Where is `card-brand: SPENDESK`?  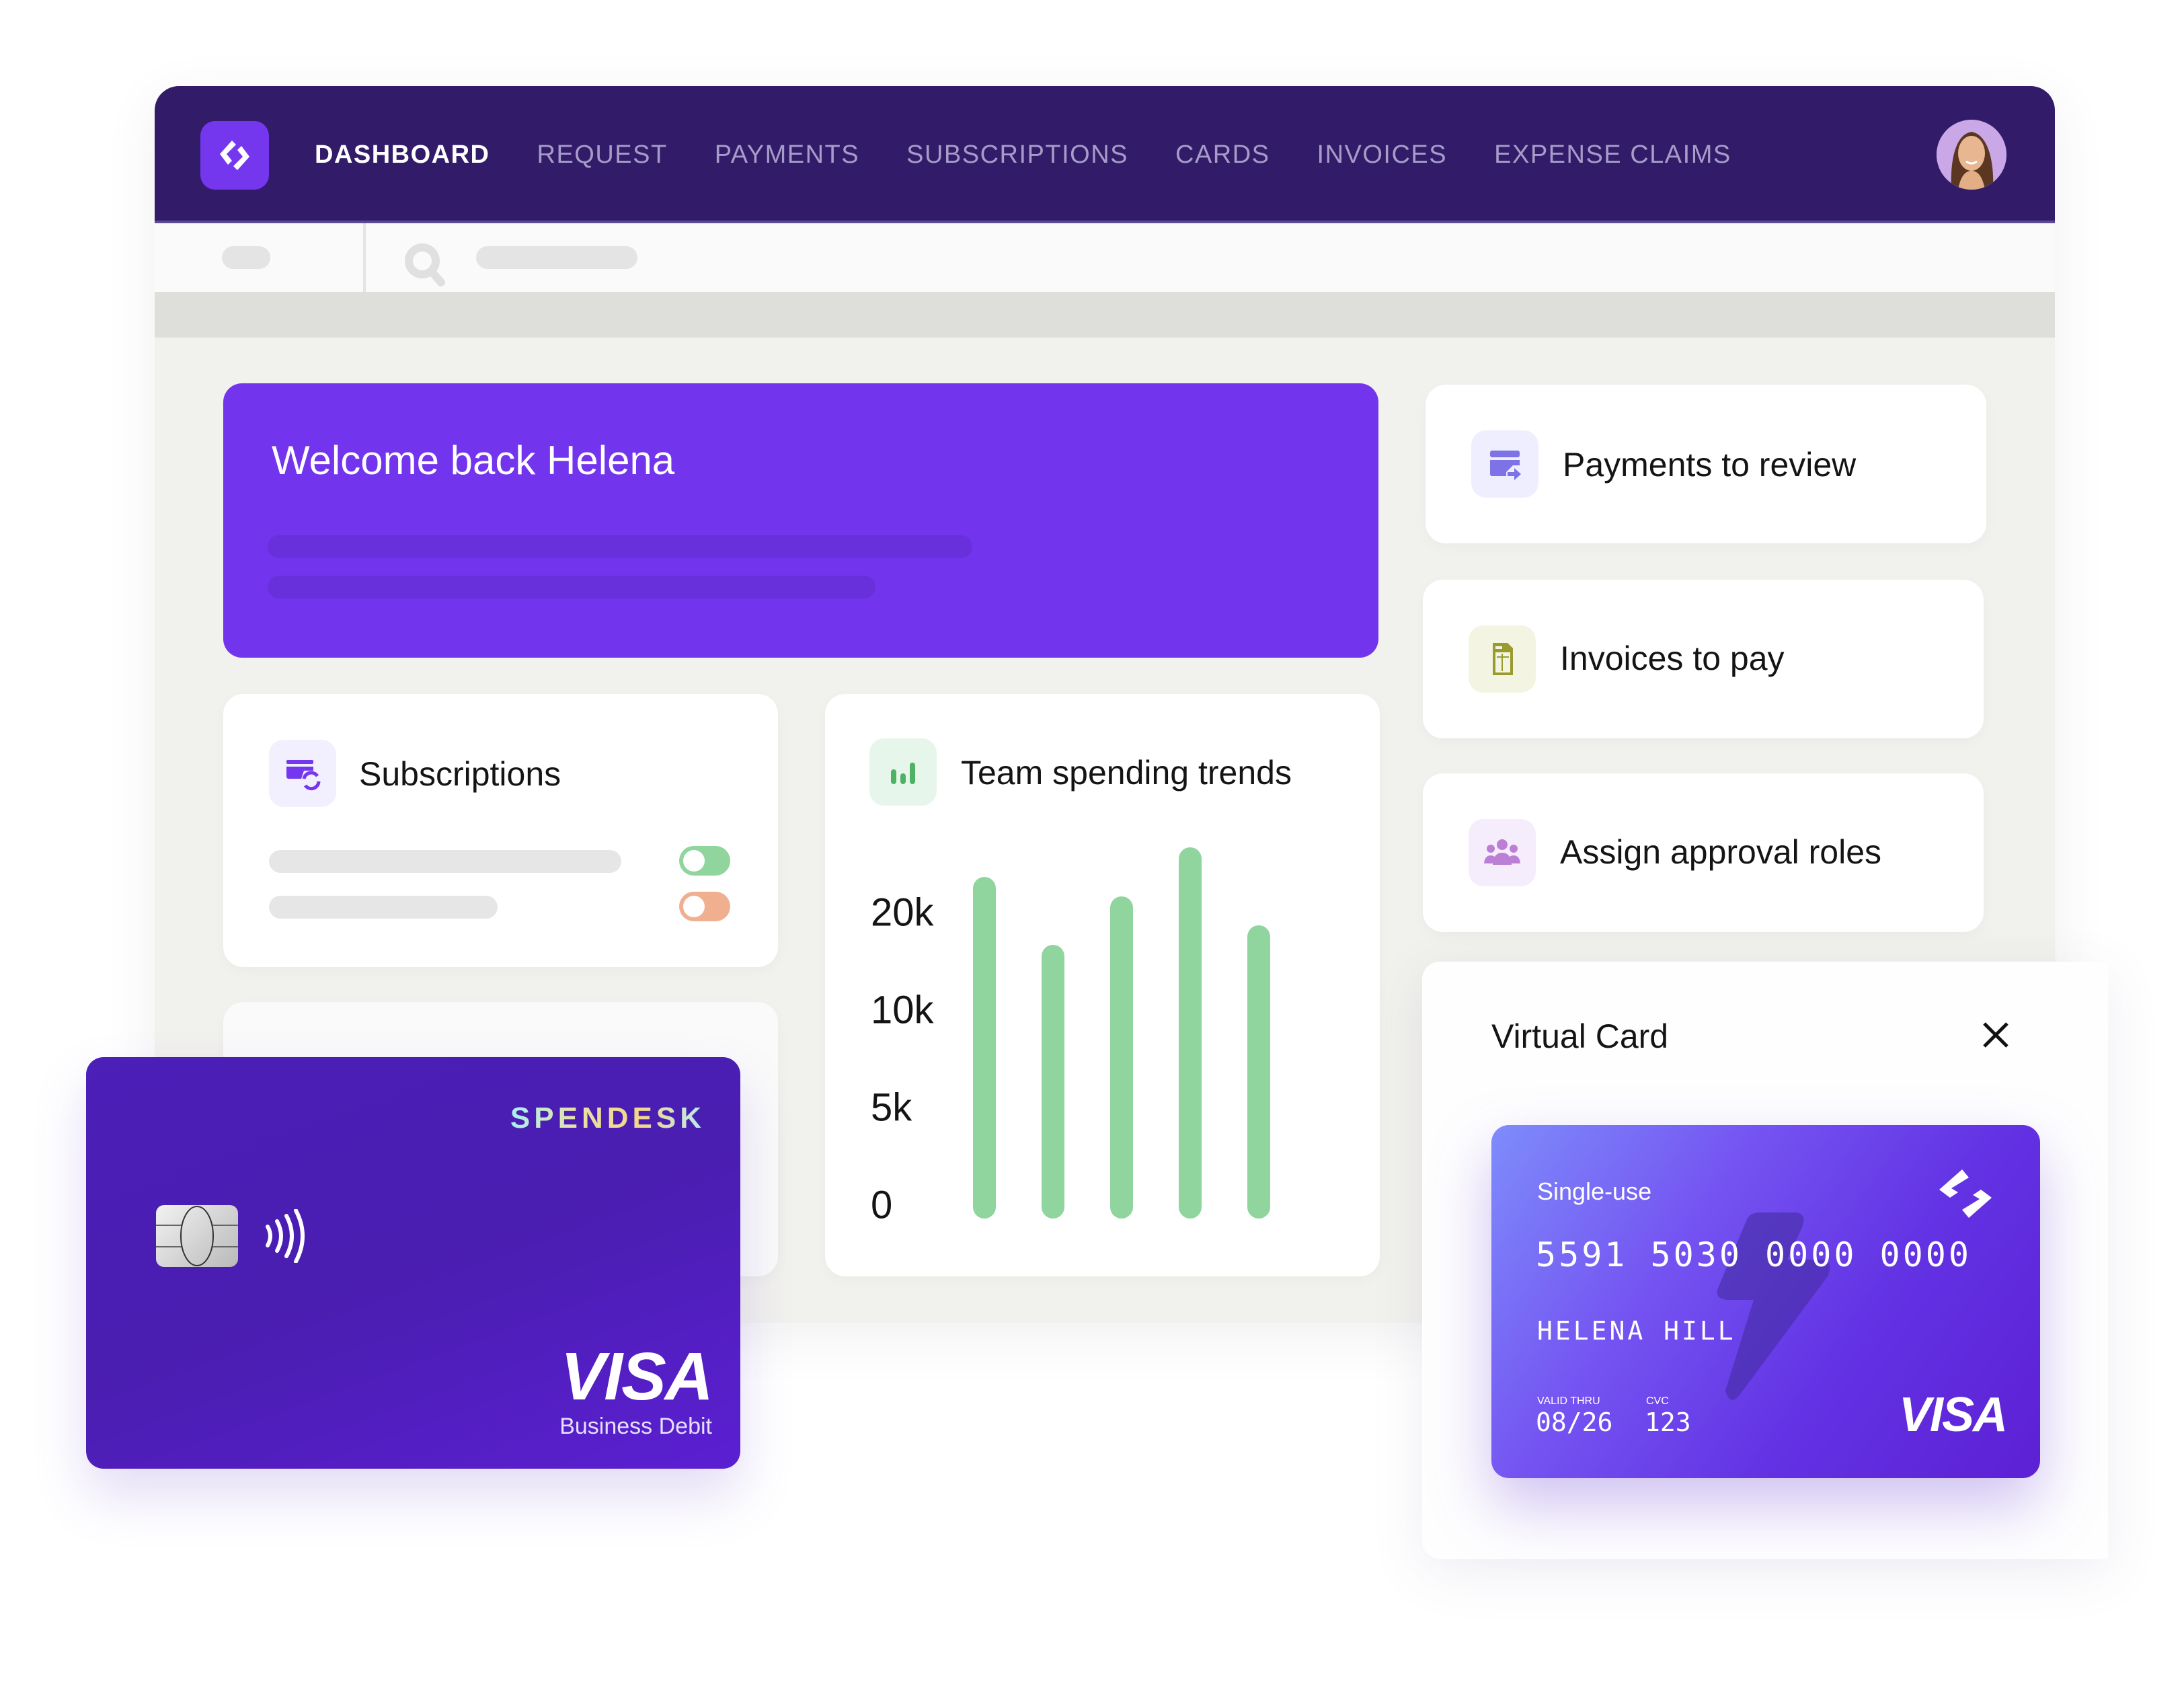 card-brand: SPENDESK is located at coordinates (607, 1118).